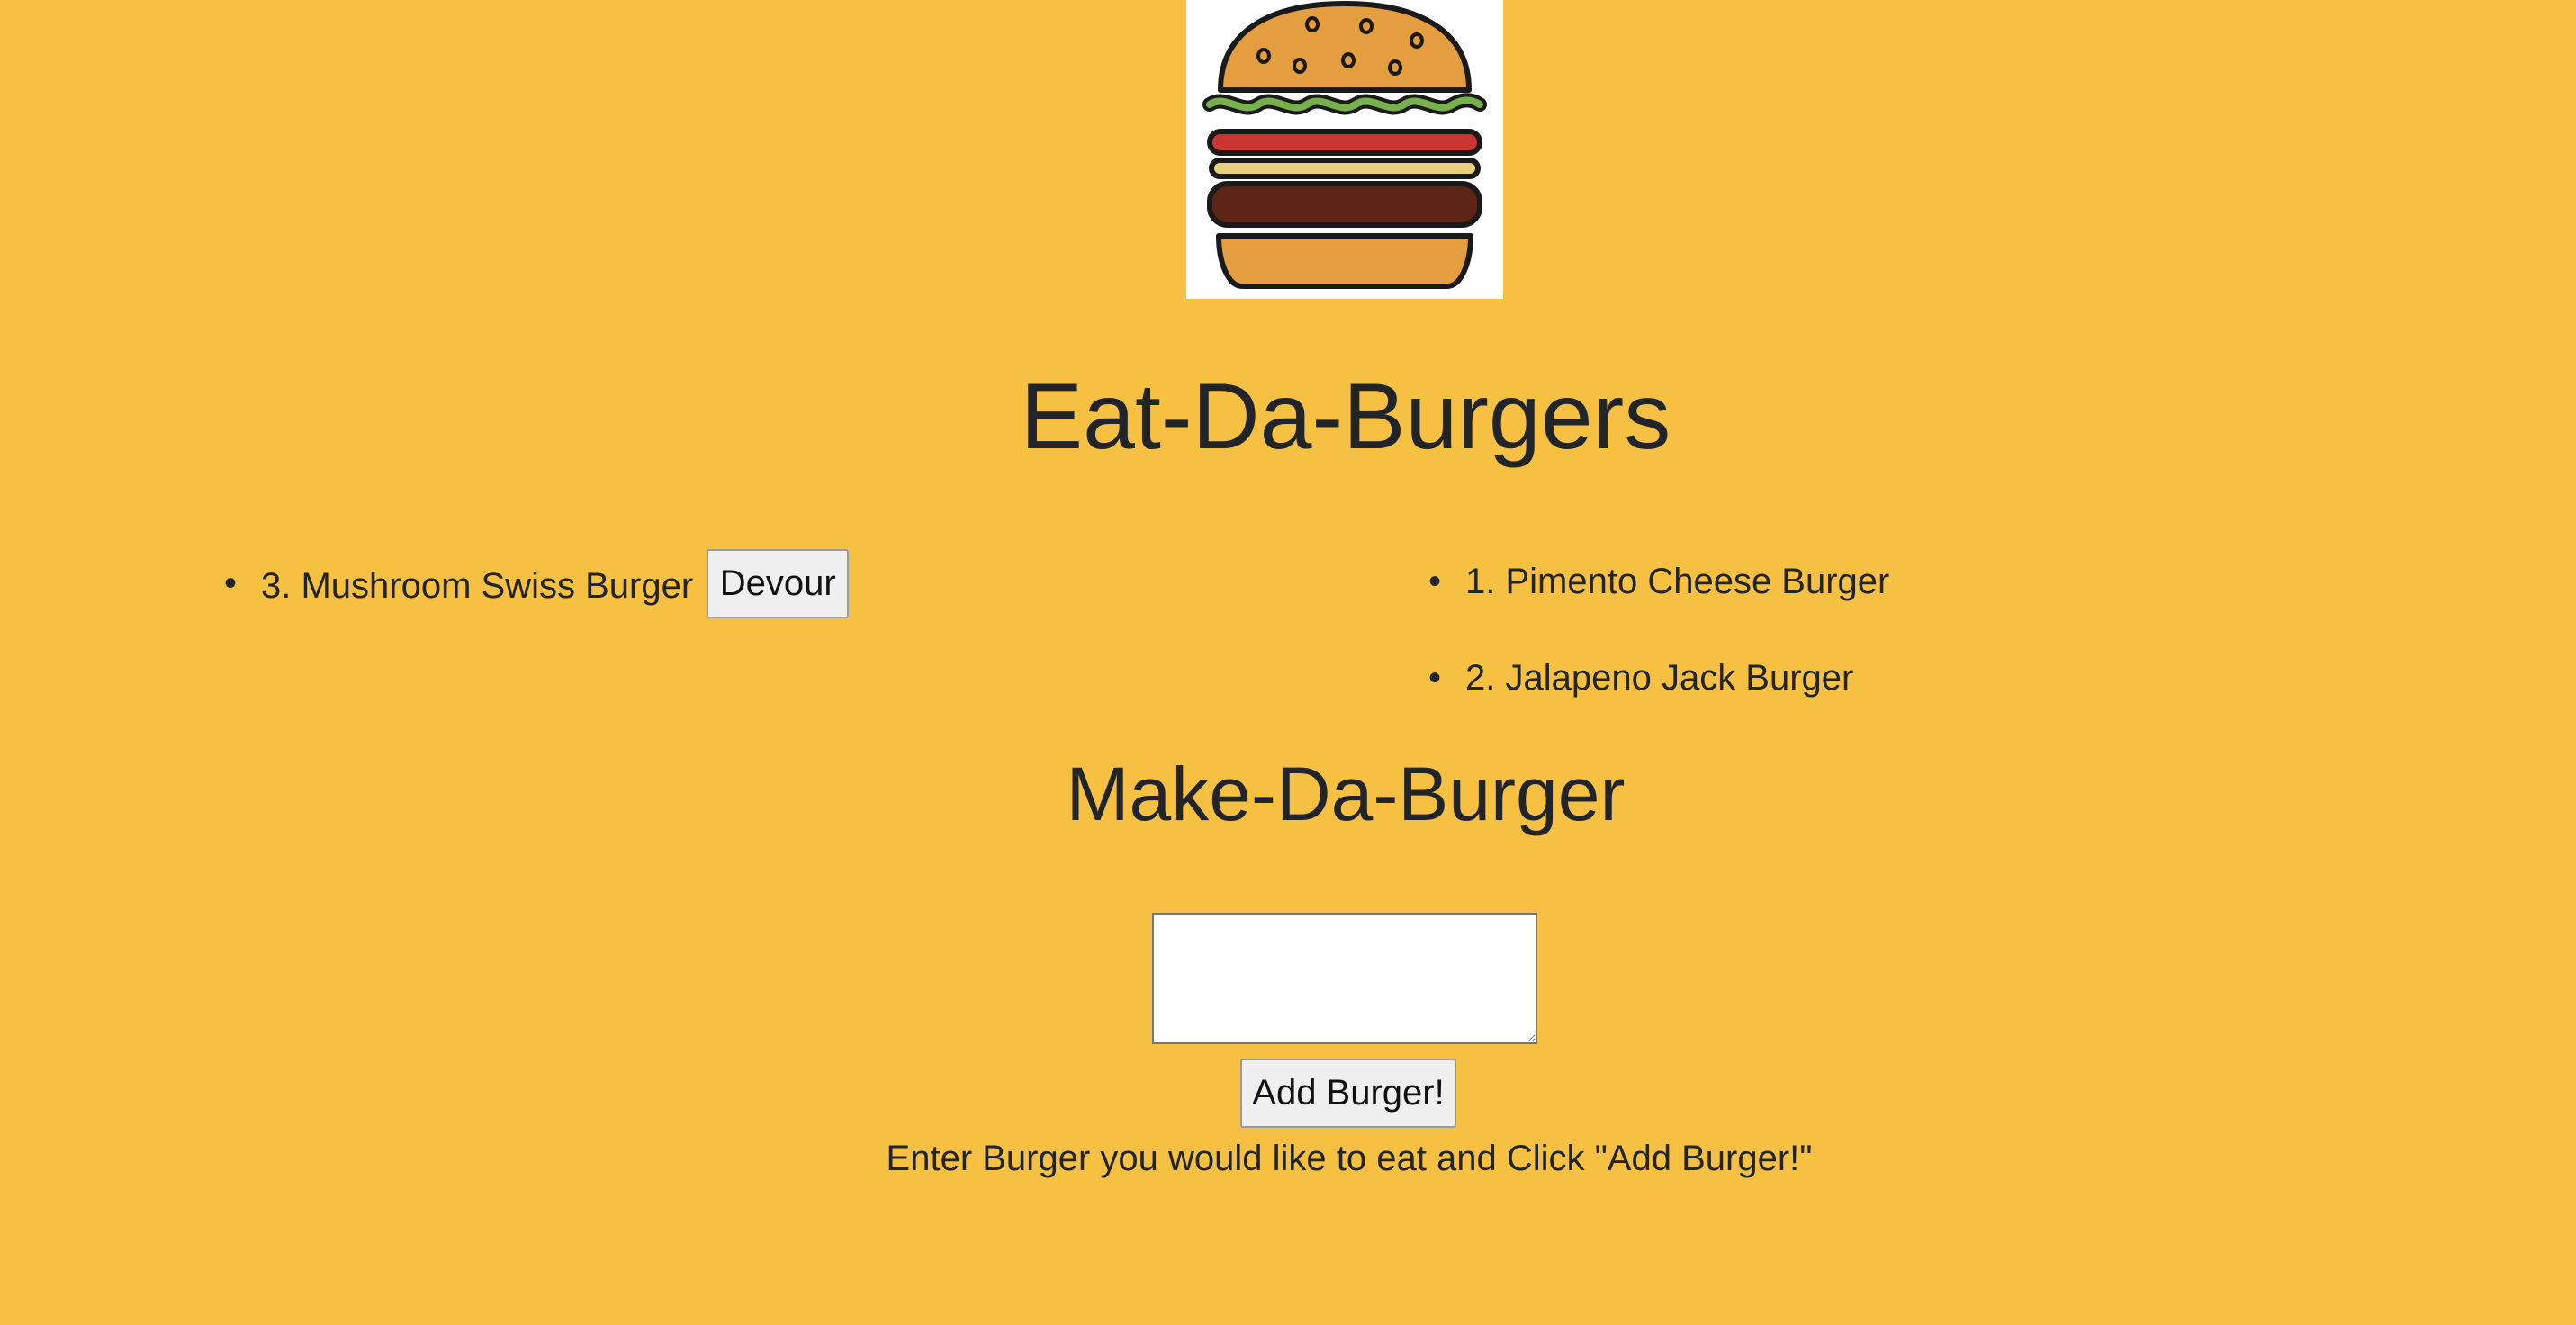 This screenshot has height=1325, width=2576. I want to click on page-title: Eat-Da-Burgers, so click(1345, 417).